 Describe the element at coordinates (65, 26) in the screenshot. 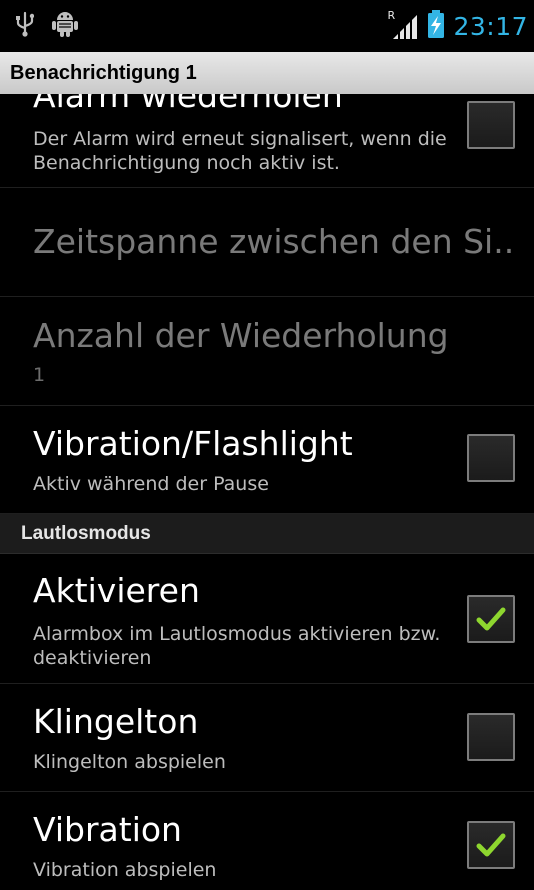

I see `android-debug-icon` at that location.